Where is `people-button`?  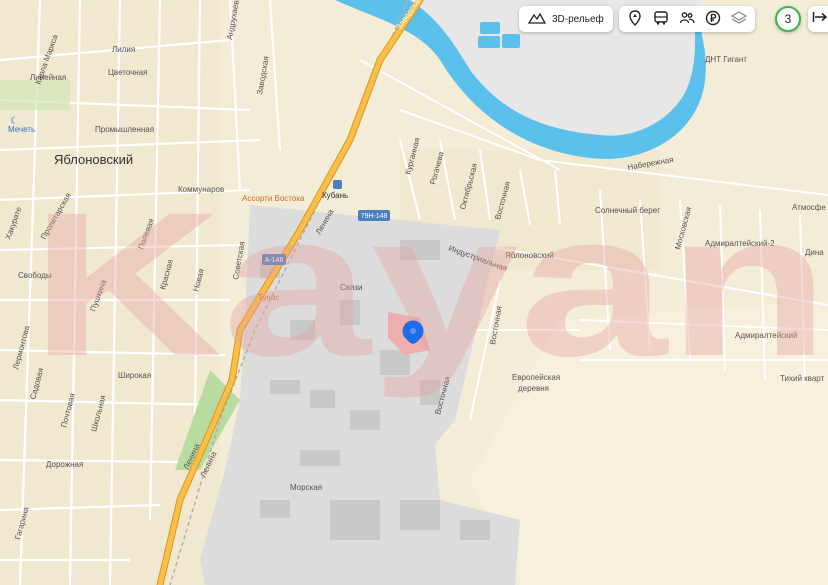 people-button is located at coordinates (687, 19).